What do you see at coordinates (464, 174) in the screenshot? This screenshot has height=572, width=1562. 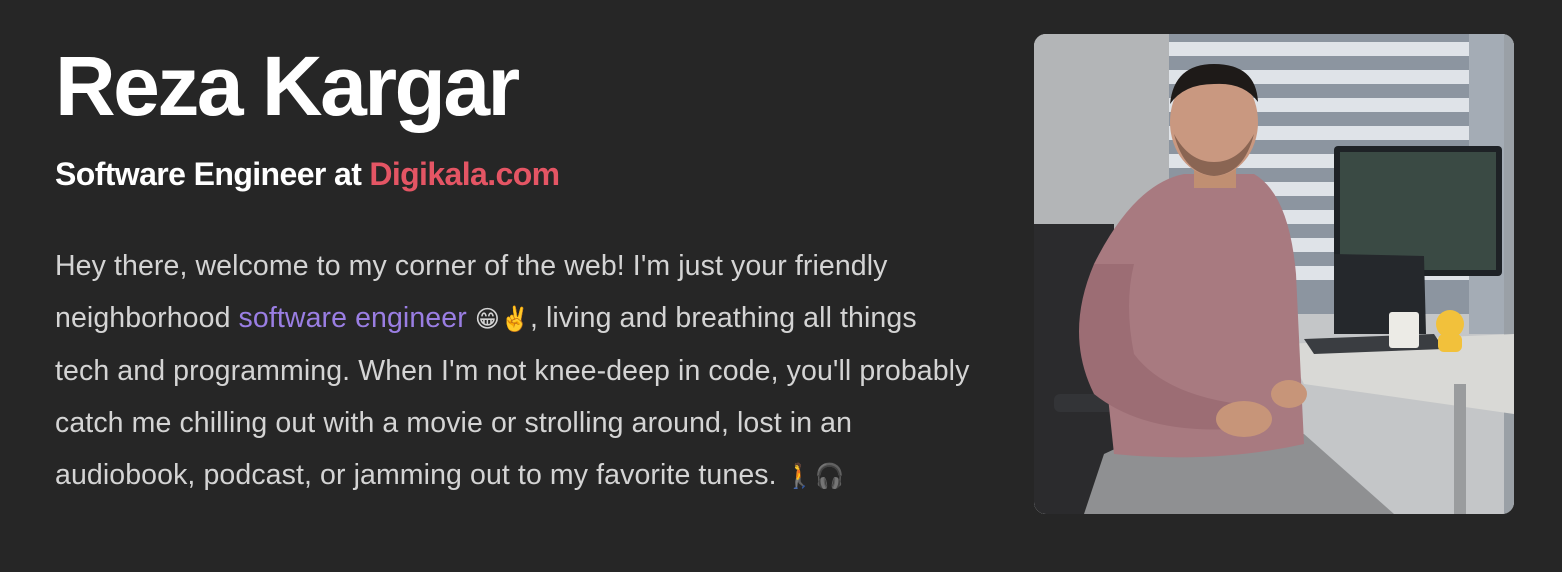 I see `company-link: Digikala.com` at bounding box center [464, 174].